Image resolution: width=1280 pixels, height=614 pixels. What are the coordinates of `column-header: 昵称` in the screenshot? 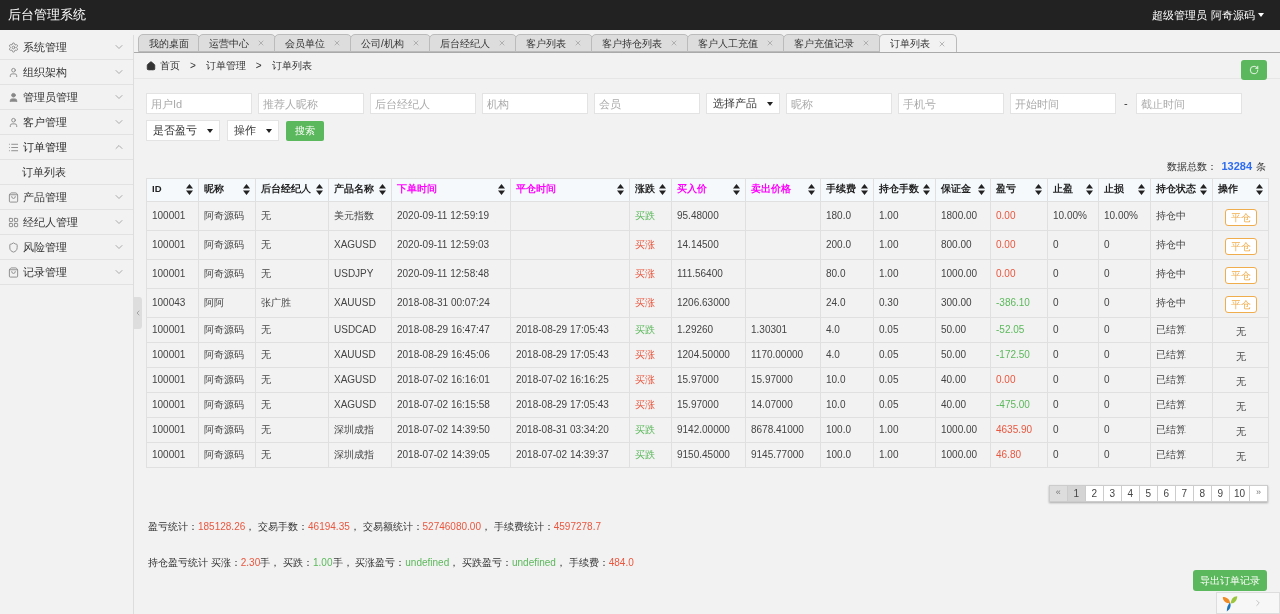 It's located at (227, 189).